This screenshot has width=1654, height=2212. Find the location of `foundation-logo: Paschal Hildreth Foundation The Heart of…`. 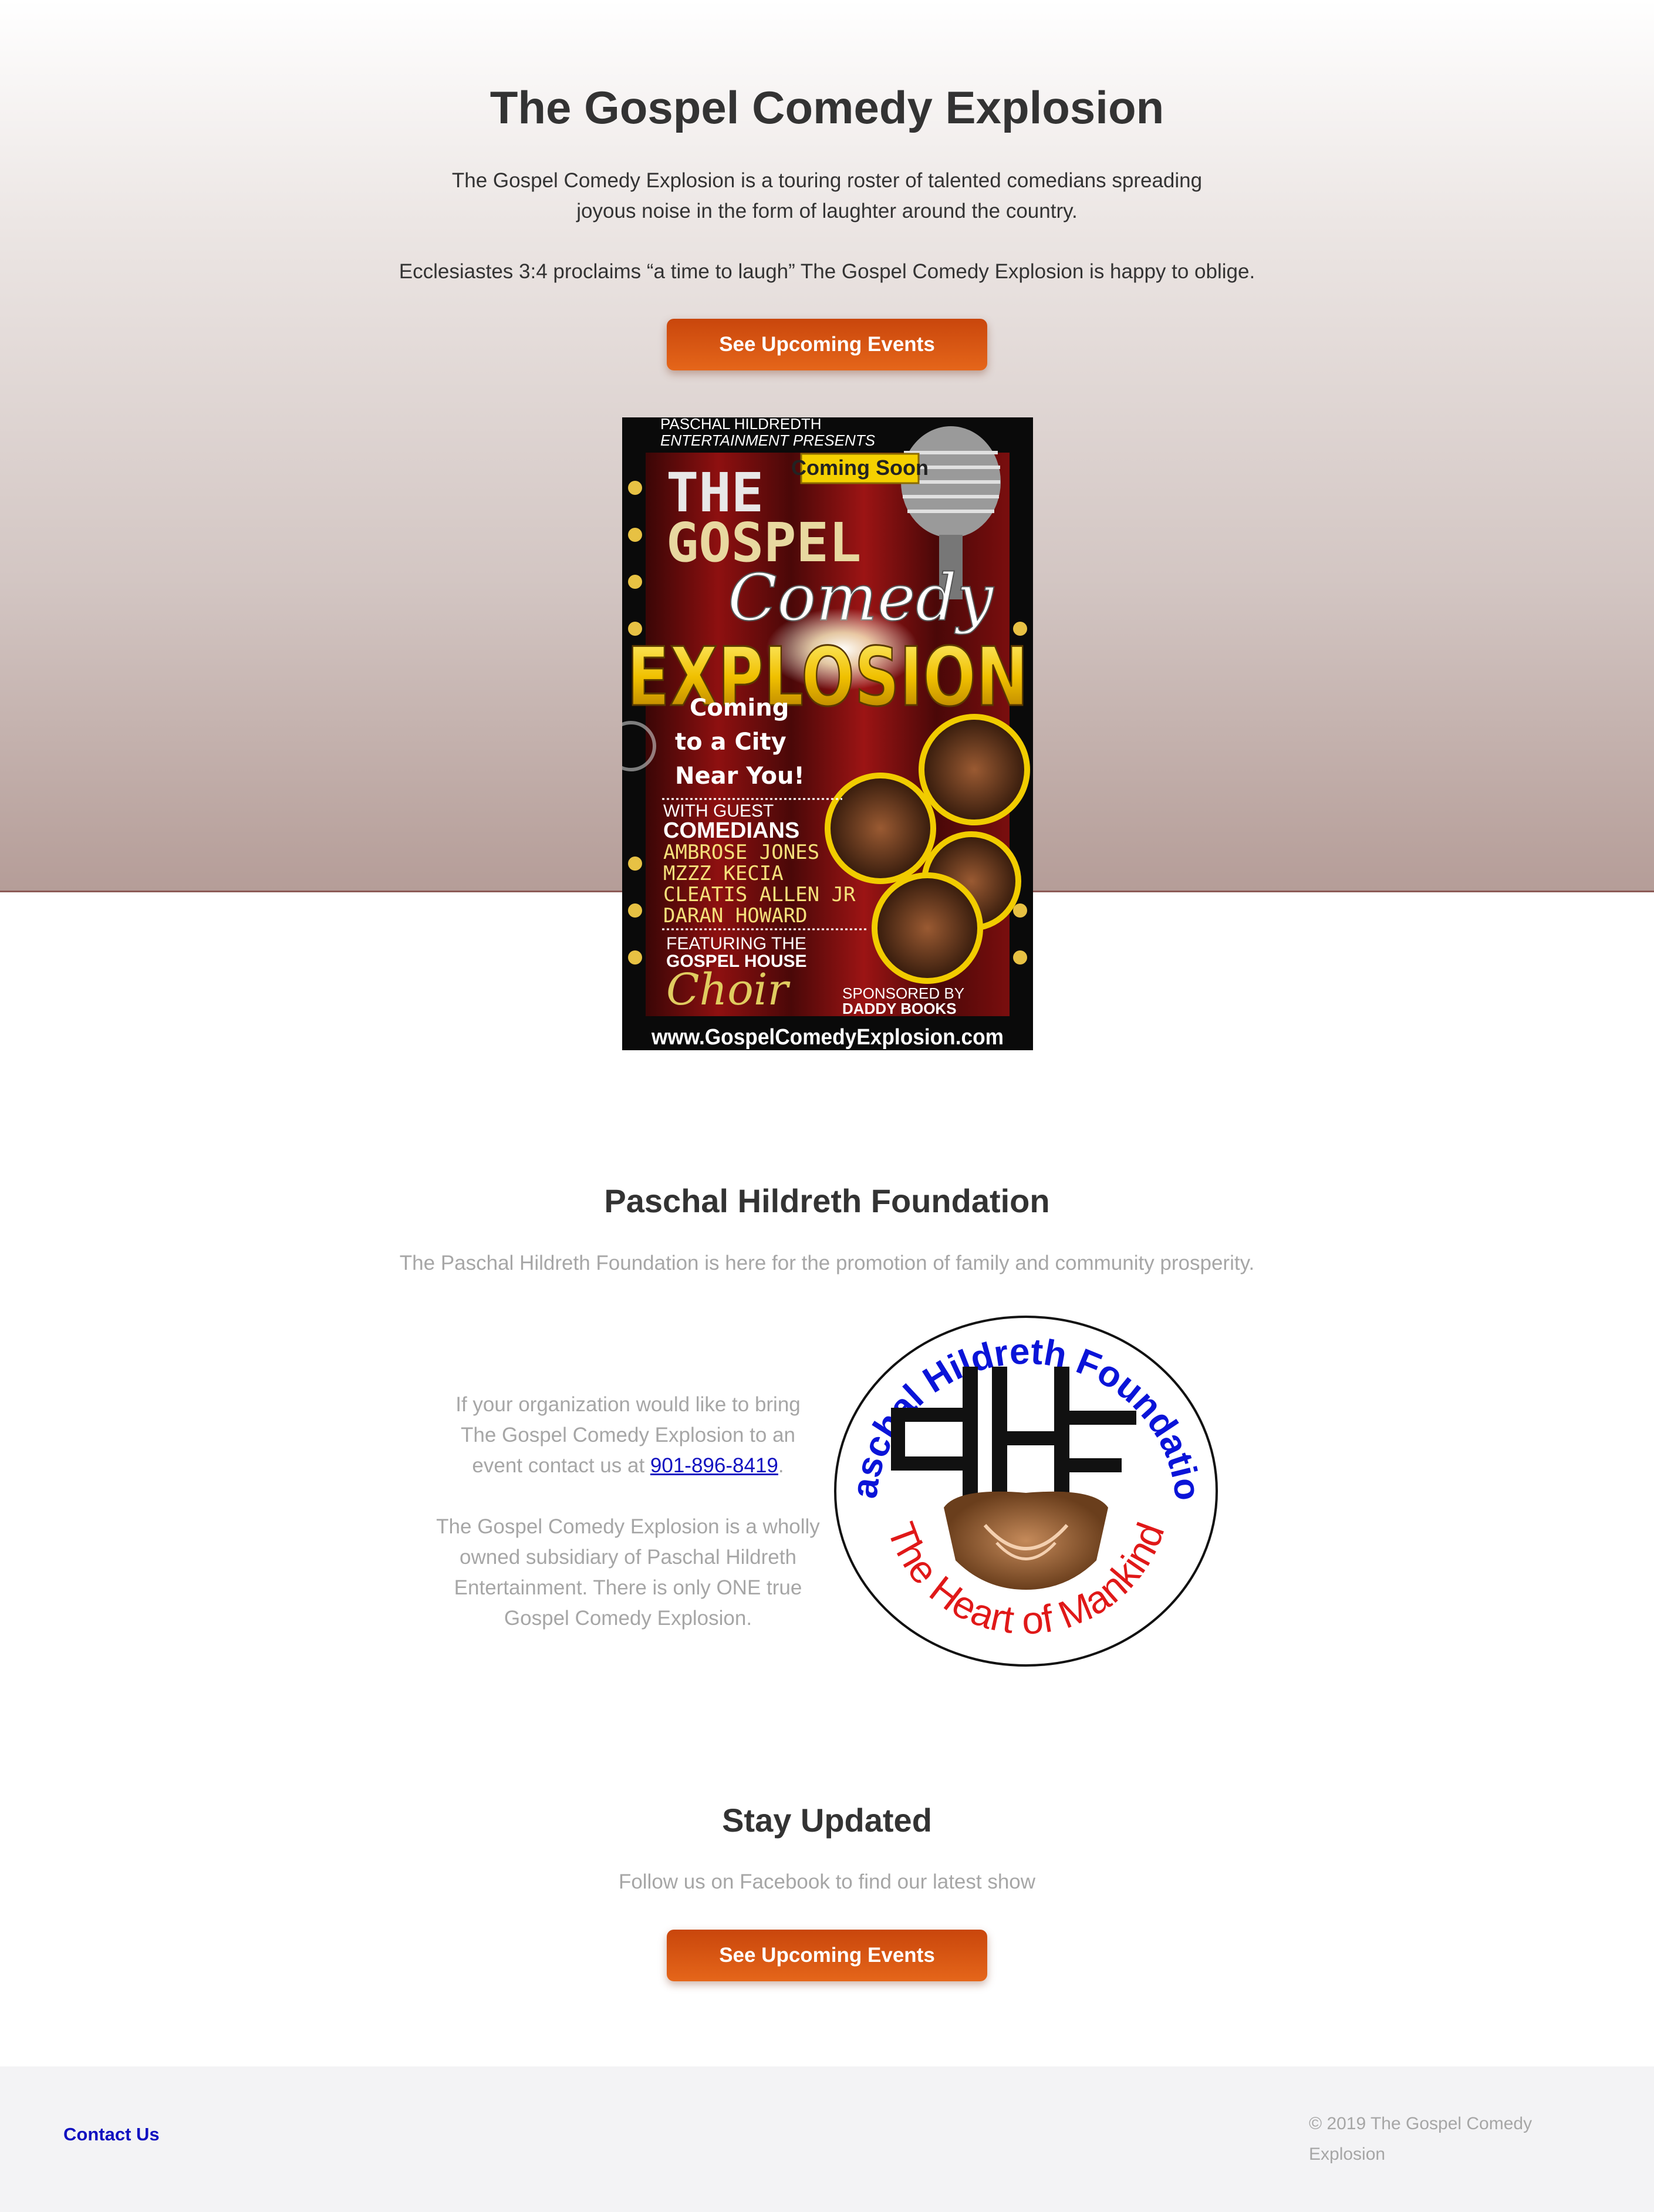

foundation-logo: Paschal Hildreth Foundation The Heart of… is located at coordinates (1020, 1476).